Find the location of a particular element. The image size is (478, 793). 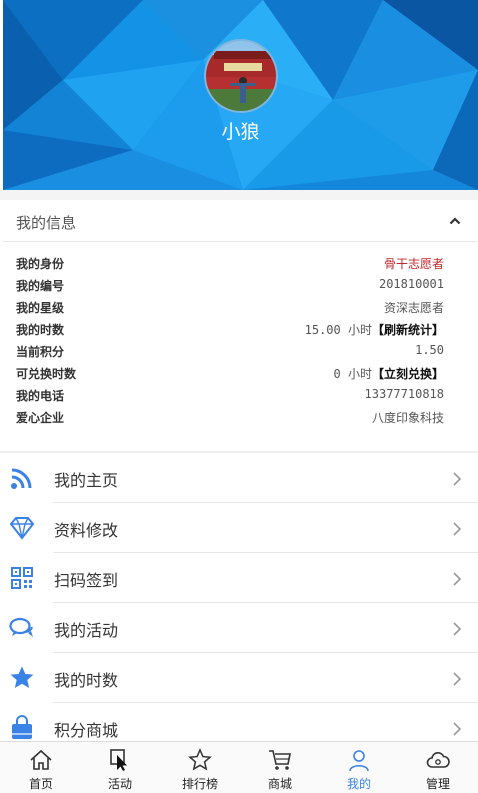

info-value: 骨干志愿者 is located at coordinates (413, 264).